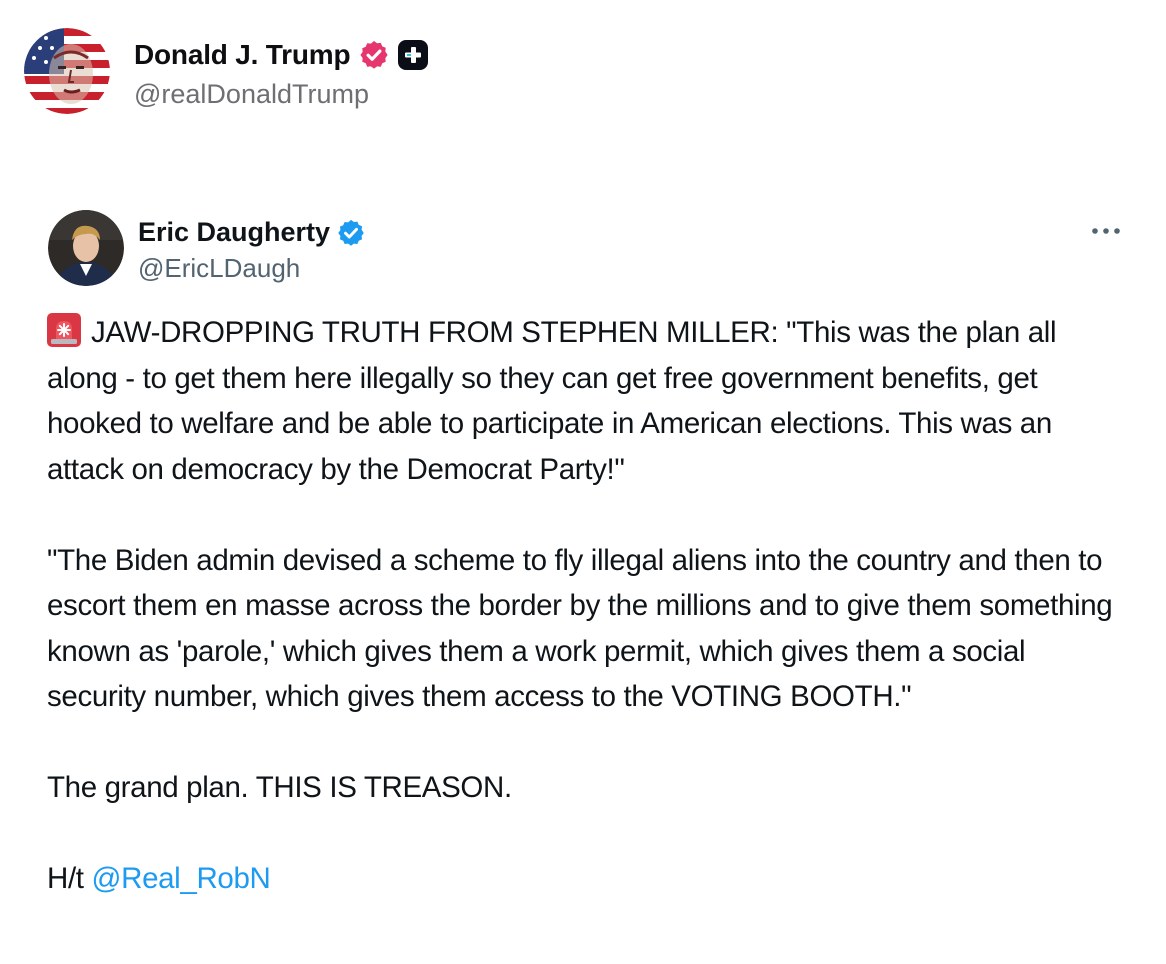 This screenshot has height=964, width=1166. What do you see at coordinates (242, 55) in the screenshot?
I see `outer-display-name: Donald J. Trump` at bounding box center [242, 55].